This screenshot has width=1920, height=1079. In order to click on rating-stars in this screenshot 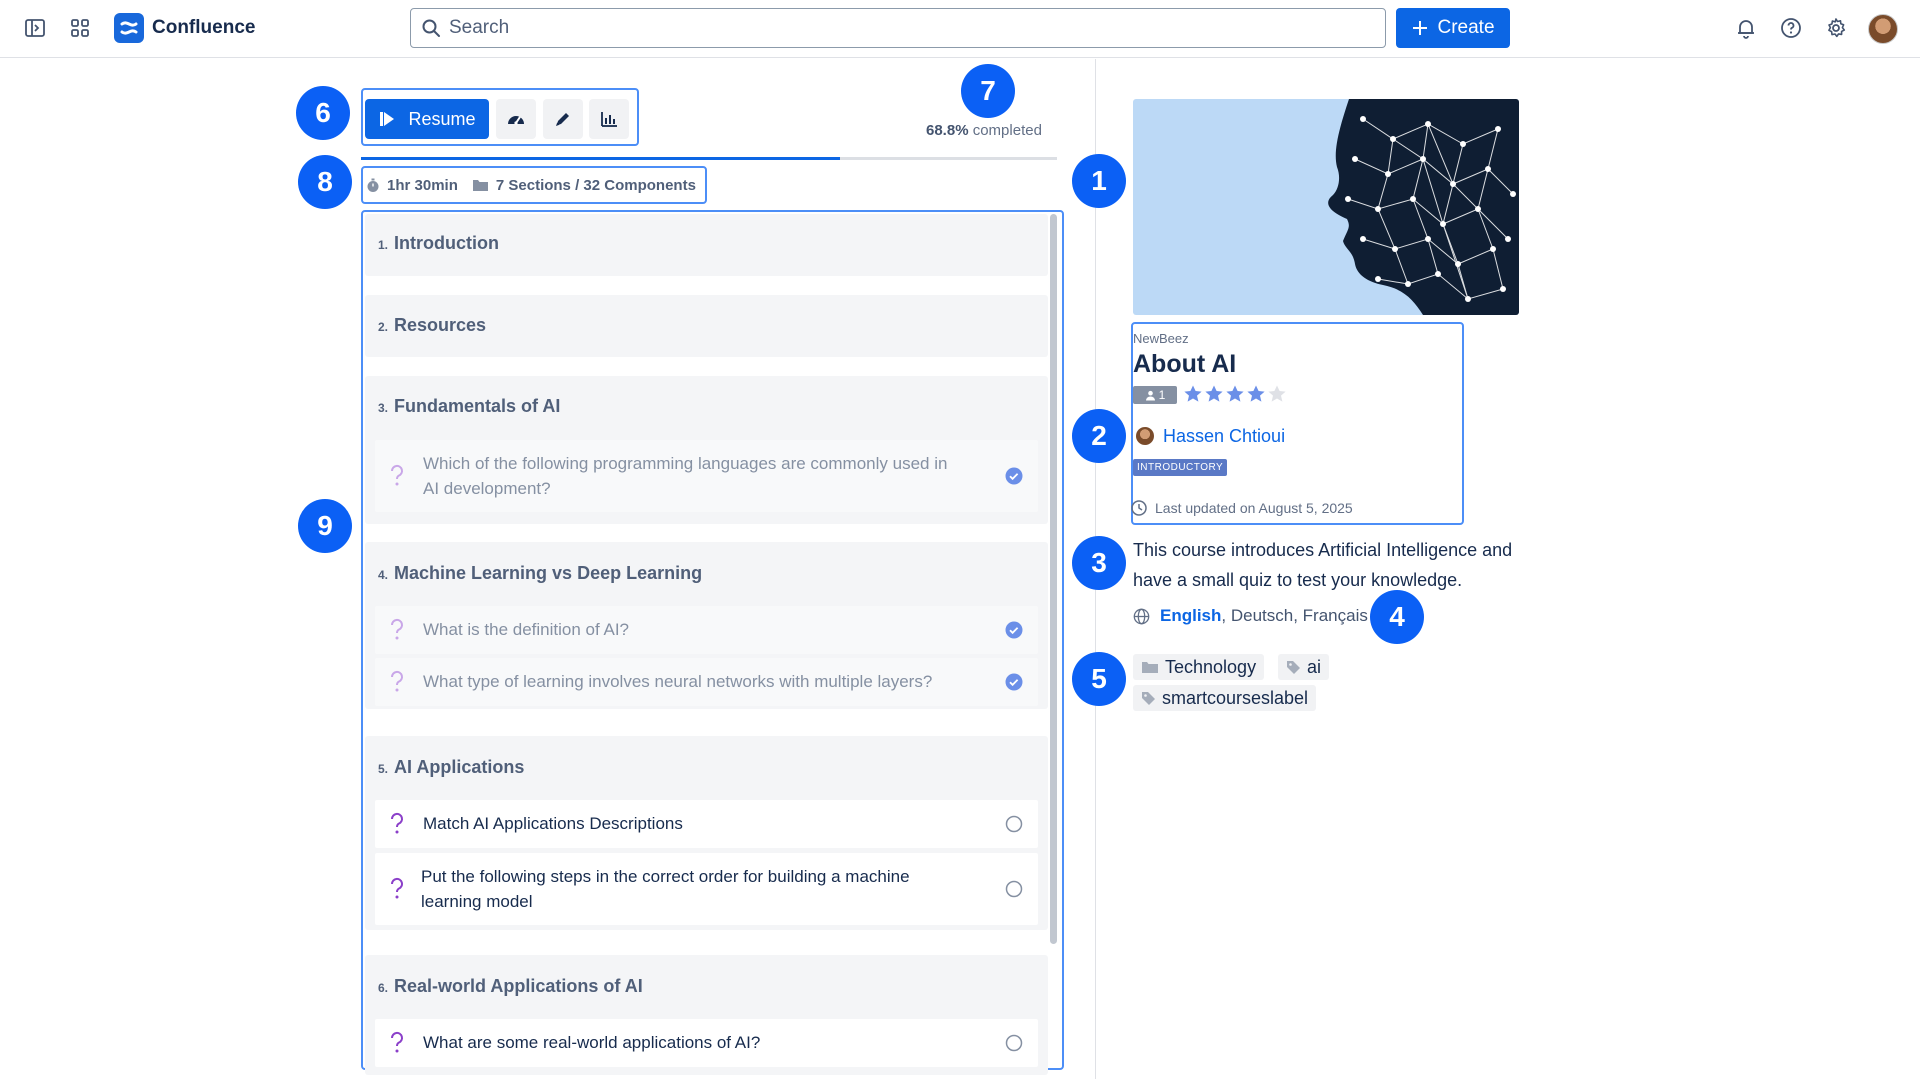, I will do `click(1235, 394)`.